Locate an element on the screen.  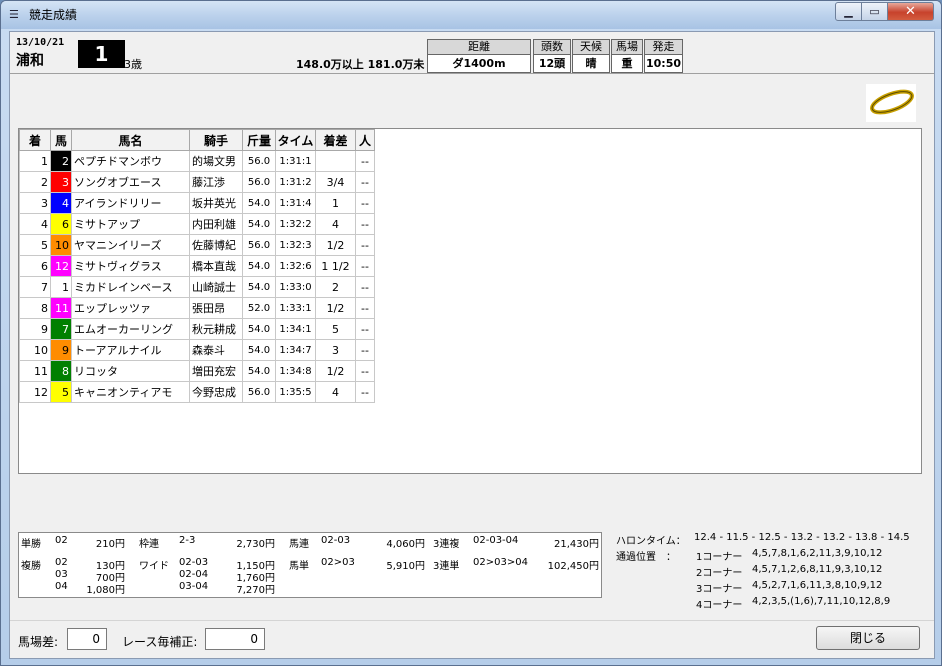
payout-place-combo: 02 is located at coordinates (61, 562).